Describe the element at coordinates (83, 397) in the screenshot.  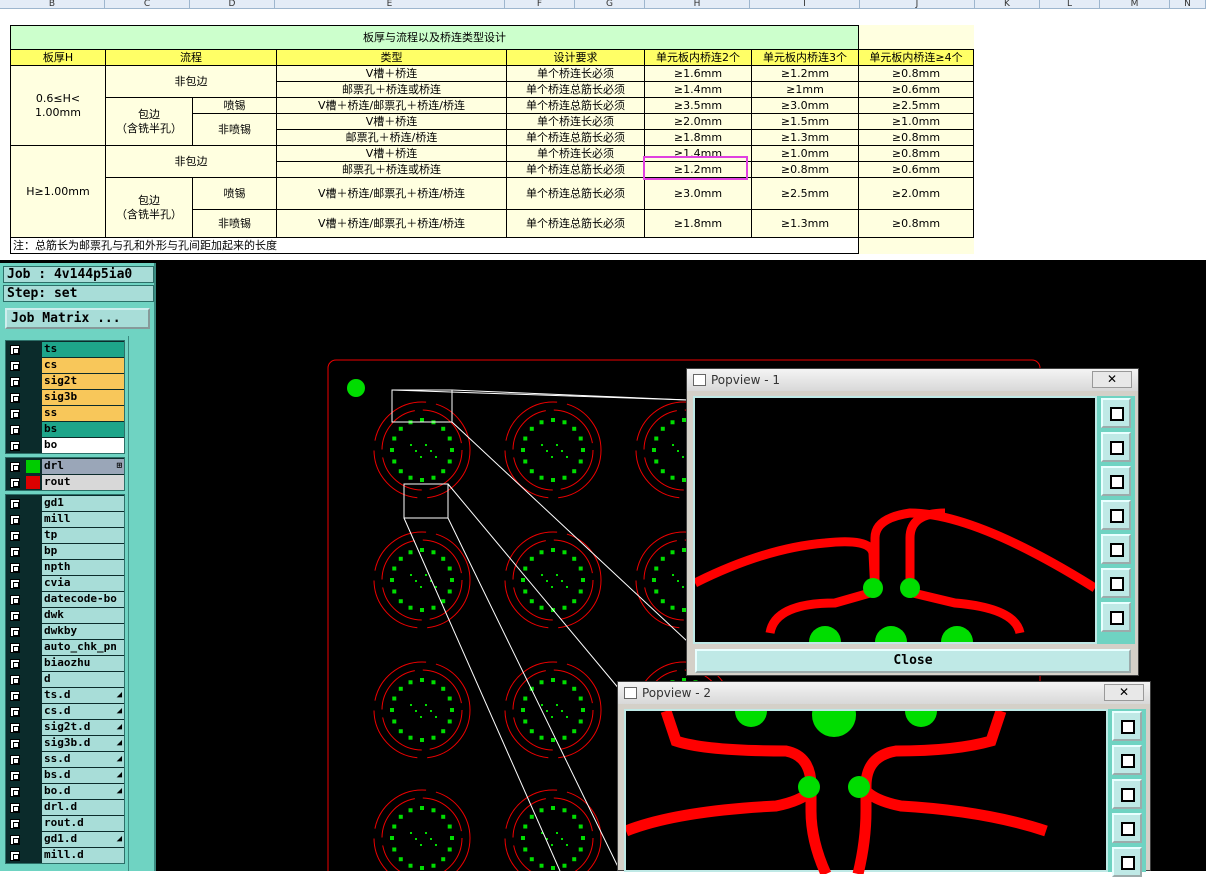
I see `layer-name: sig3b` at that location.